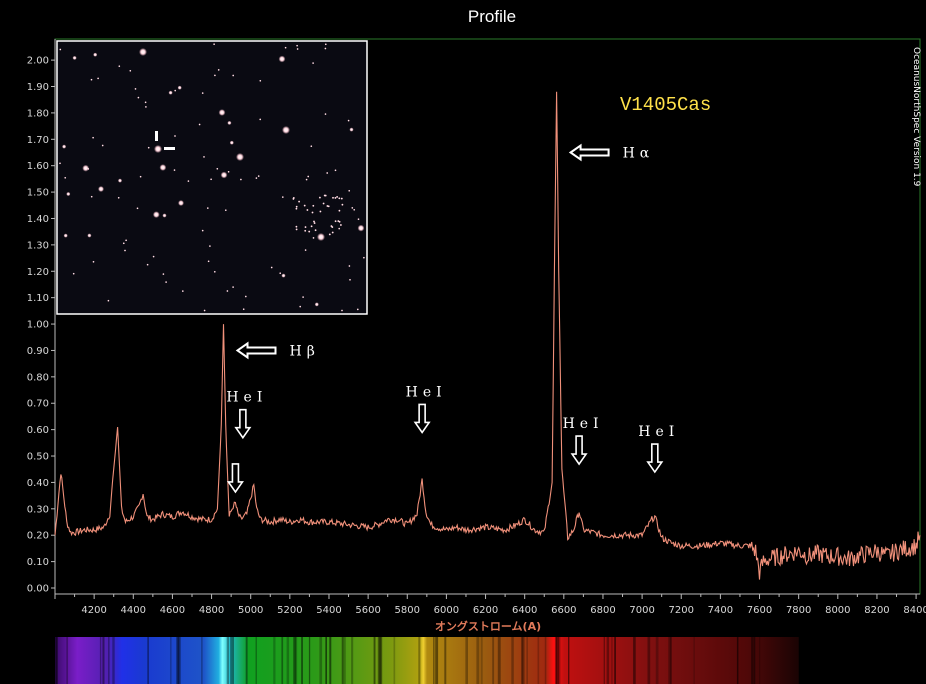  What do you see at coordinates (38, 87) in the screenshot?
I see `y-tick-label: 1.90` at bounding box center [38, 87].